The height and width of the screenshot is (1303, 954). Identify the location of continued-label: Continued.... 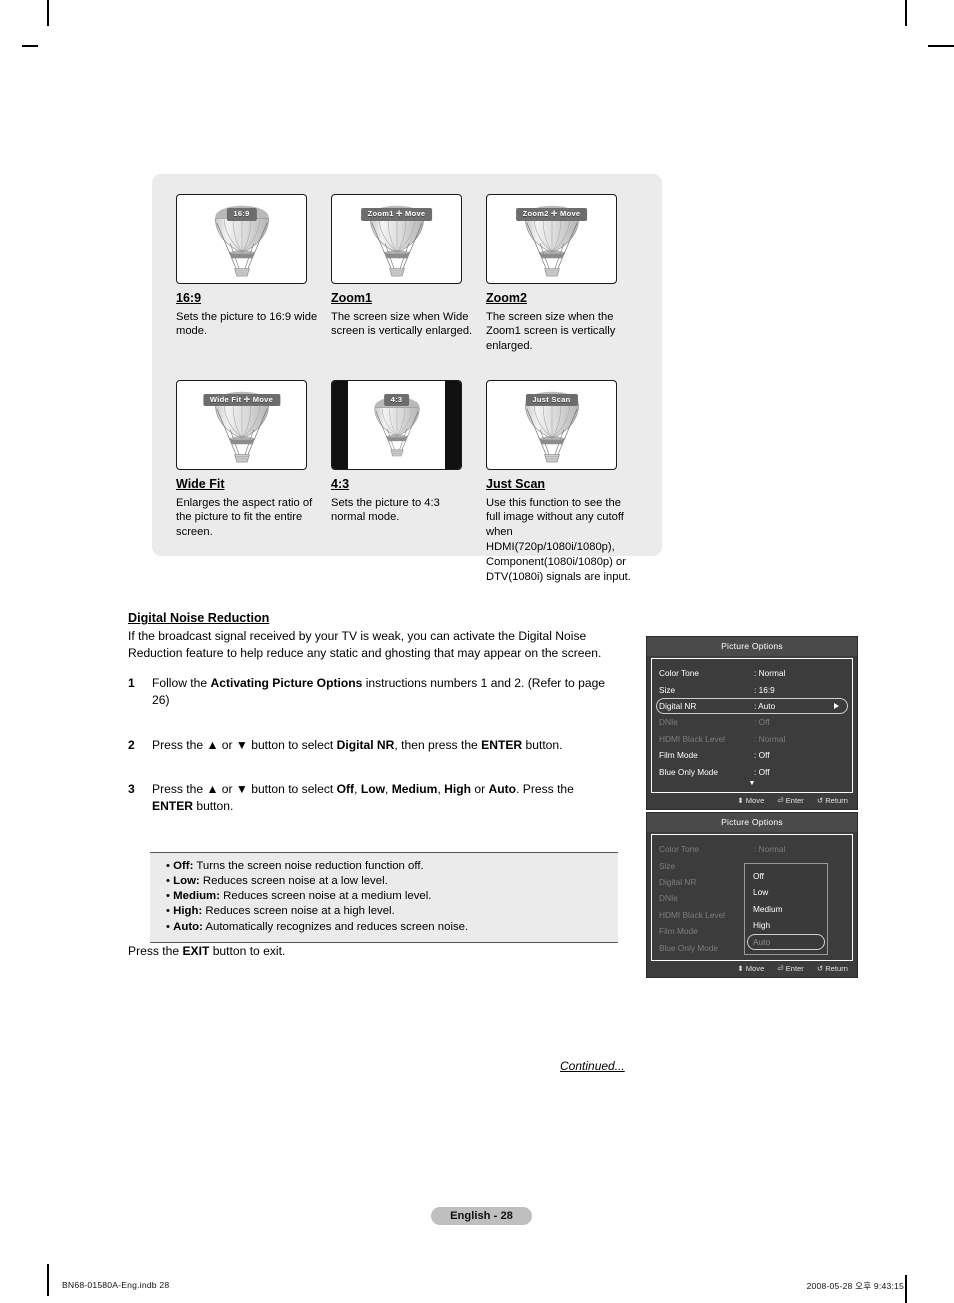
(592, 1066).